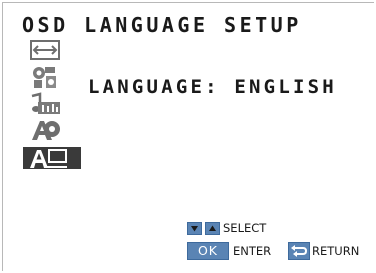  I want to click on select-hint-label: SELECT, so click(245, 228).